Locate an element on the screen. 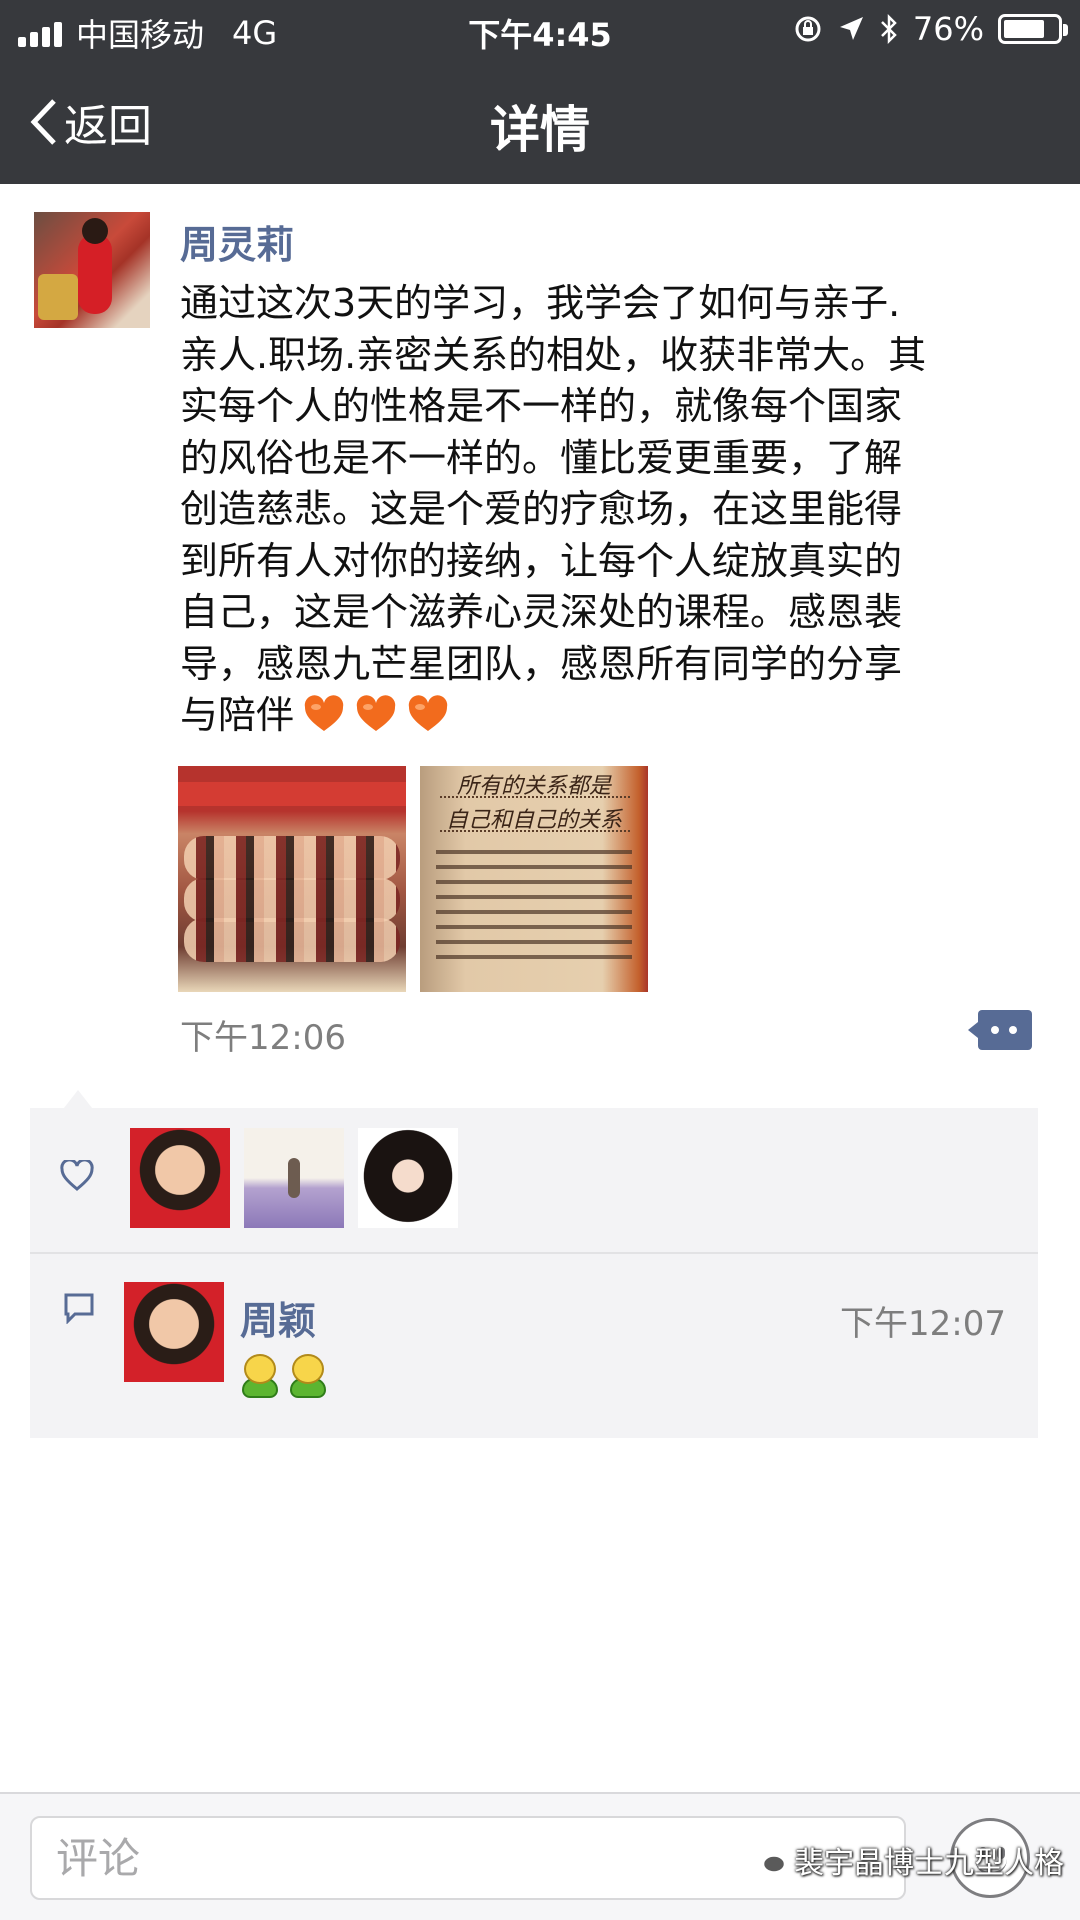 The image size is (1080, 1920). comment-time: 下午12:07 is located at coordinates (923, 1324).